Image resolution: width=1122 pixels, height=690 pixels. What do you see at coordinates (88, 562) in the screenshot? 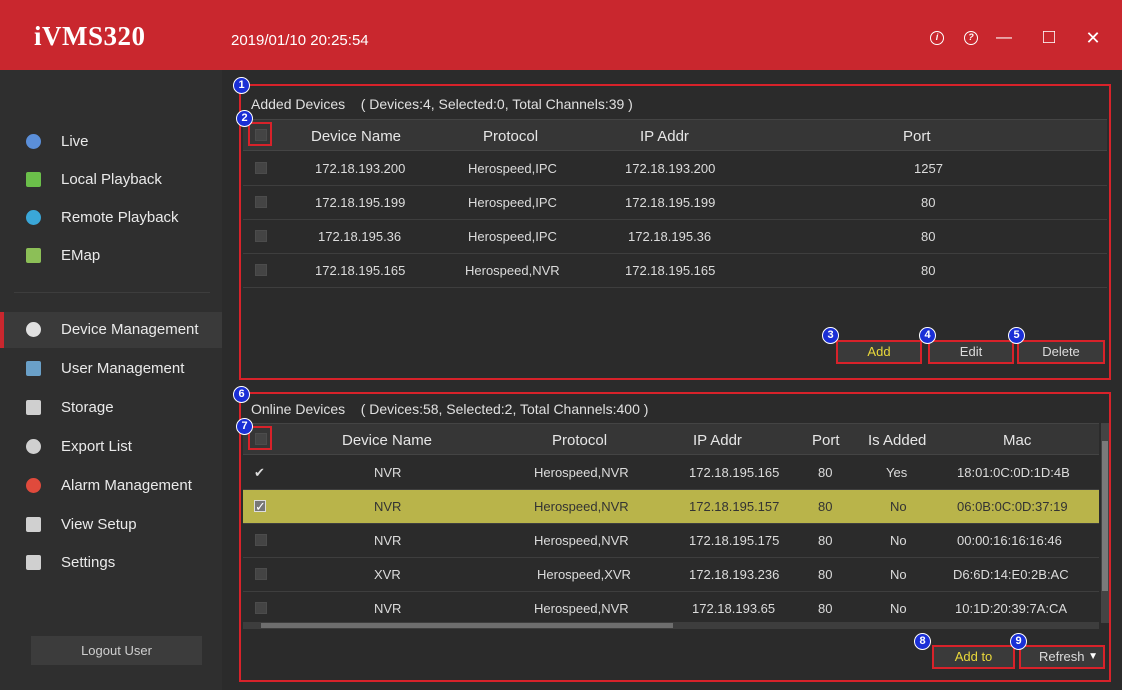
I see `sidebar-item-label: Settings` at bounding box center [88, 562].